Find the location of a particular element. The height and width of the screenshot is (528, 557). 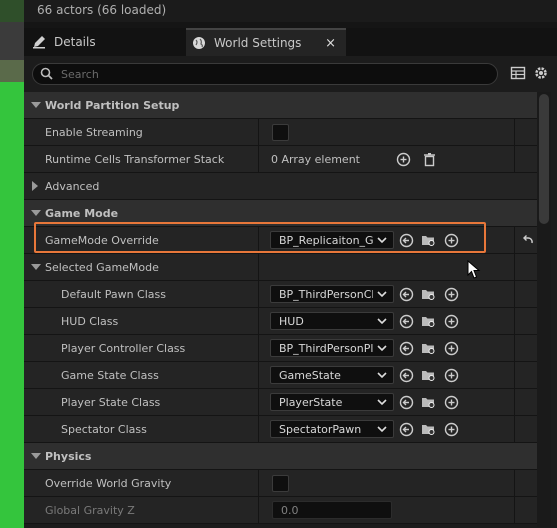

tab-details-label: Details is located at coordinates (75, 42).